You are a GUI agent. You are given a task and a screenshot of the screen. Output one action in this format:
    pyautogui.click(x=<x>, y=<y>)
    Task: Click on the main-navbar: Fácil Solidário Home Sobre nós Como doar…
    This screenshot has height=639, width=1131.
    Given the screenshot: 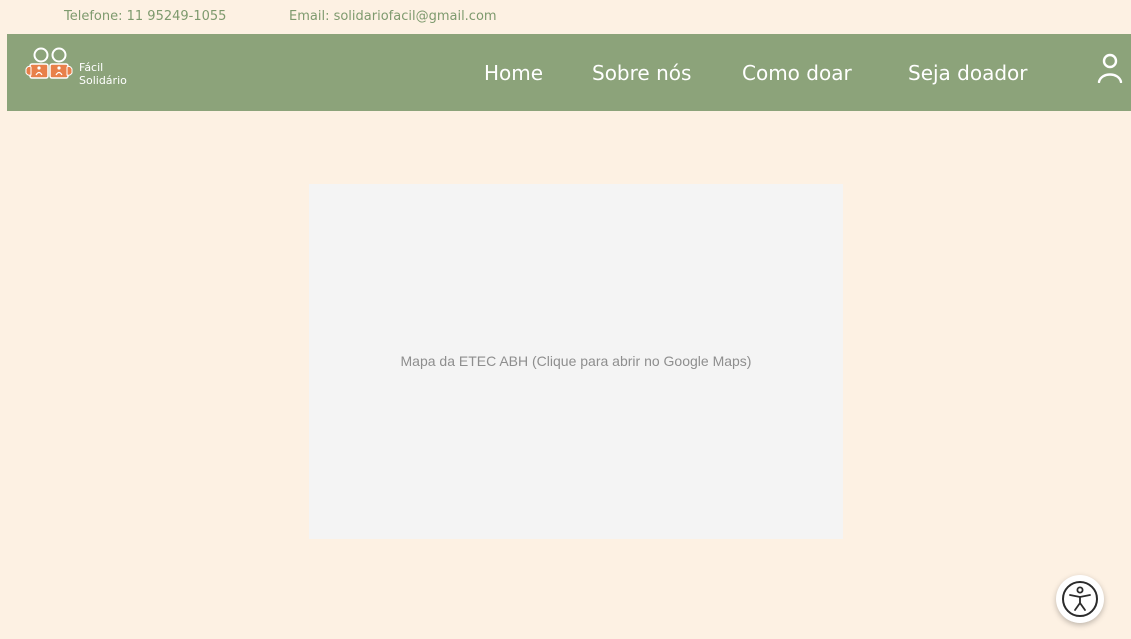 What is the action you would take?
    pyautogui.click(x=569, y=72)
    